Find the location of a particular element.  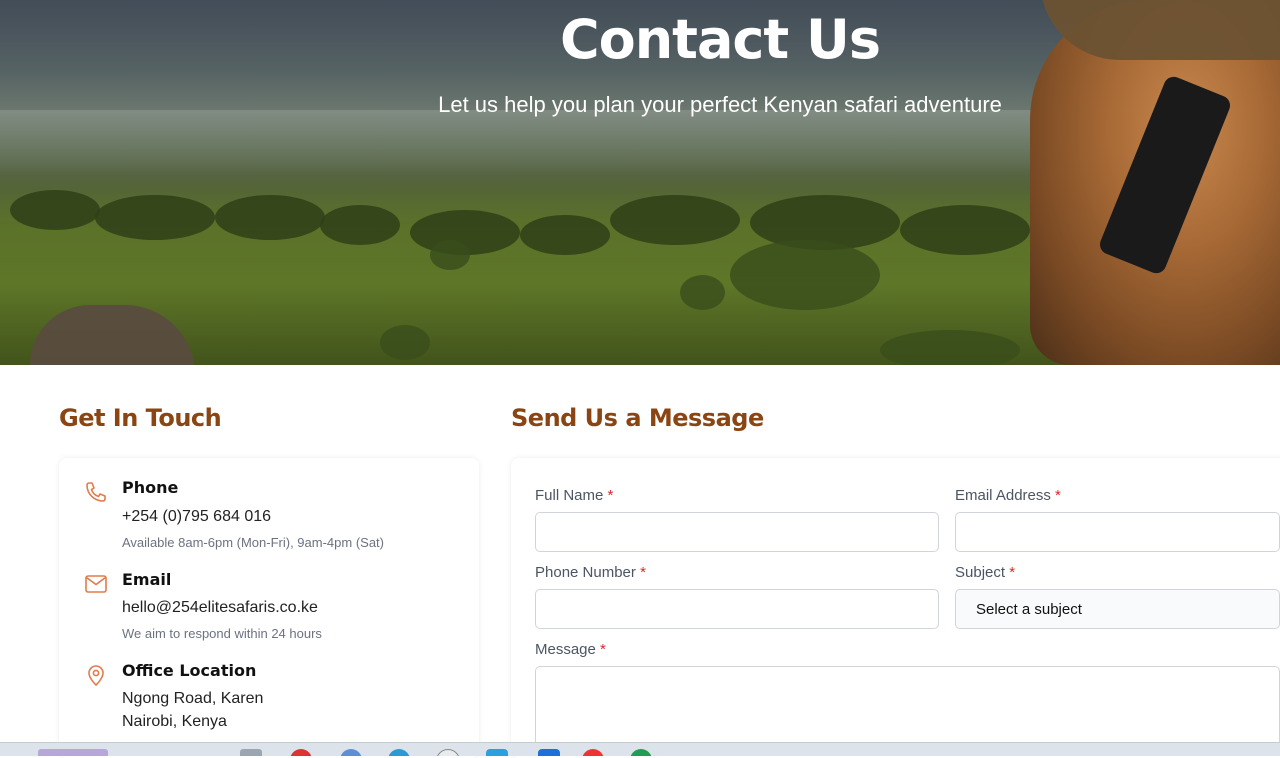

full-name-input is located at coordinates (737, 532).